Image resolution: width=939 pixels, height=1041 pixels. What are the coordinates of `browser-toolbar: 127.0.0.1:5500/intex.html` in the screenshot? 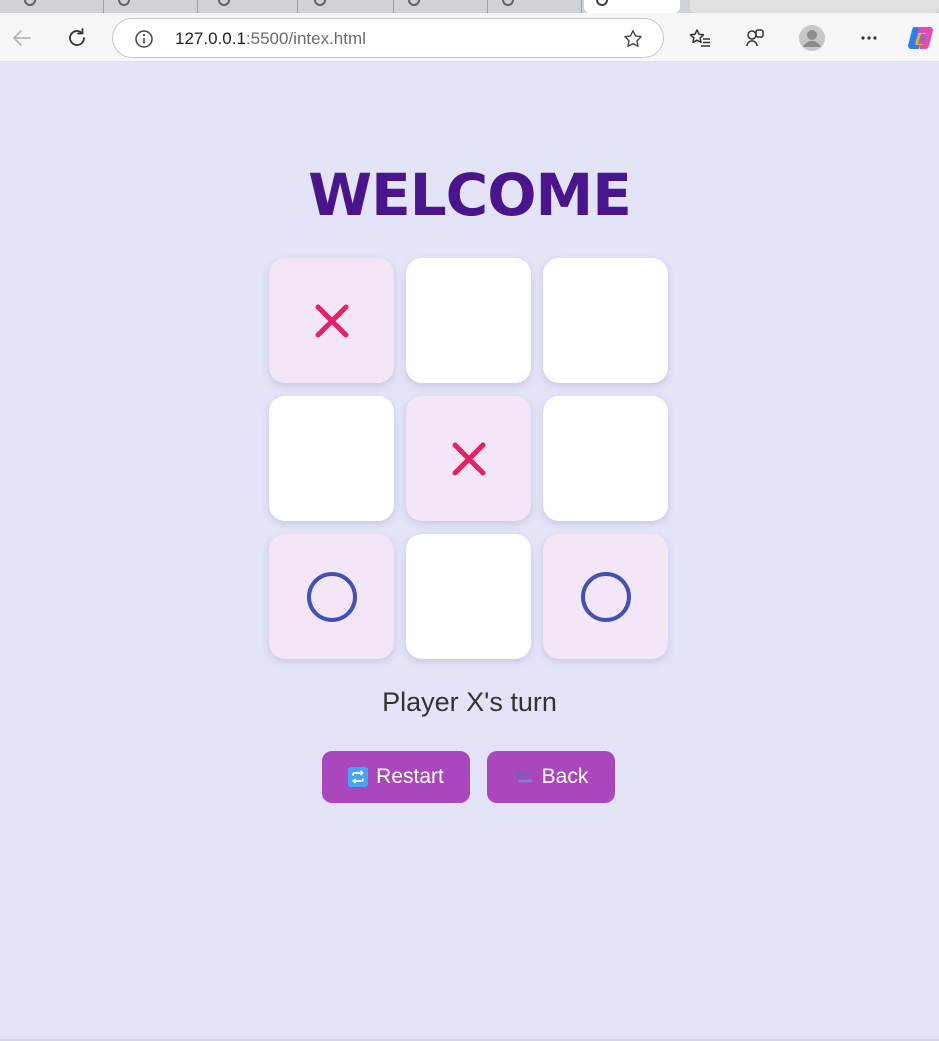 It's located at (469, 37).